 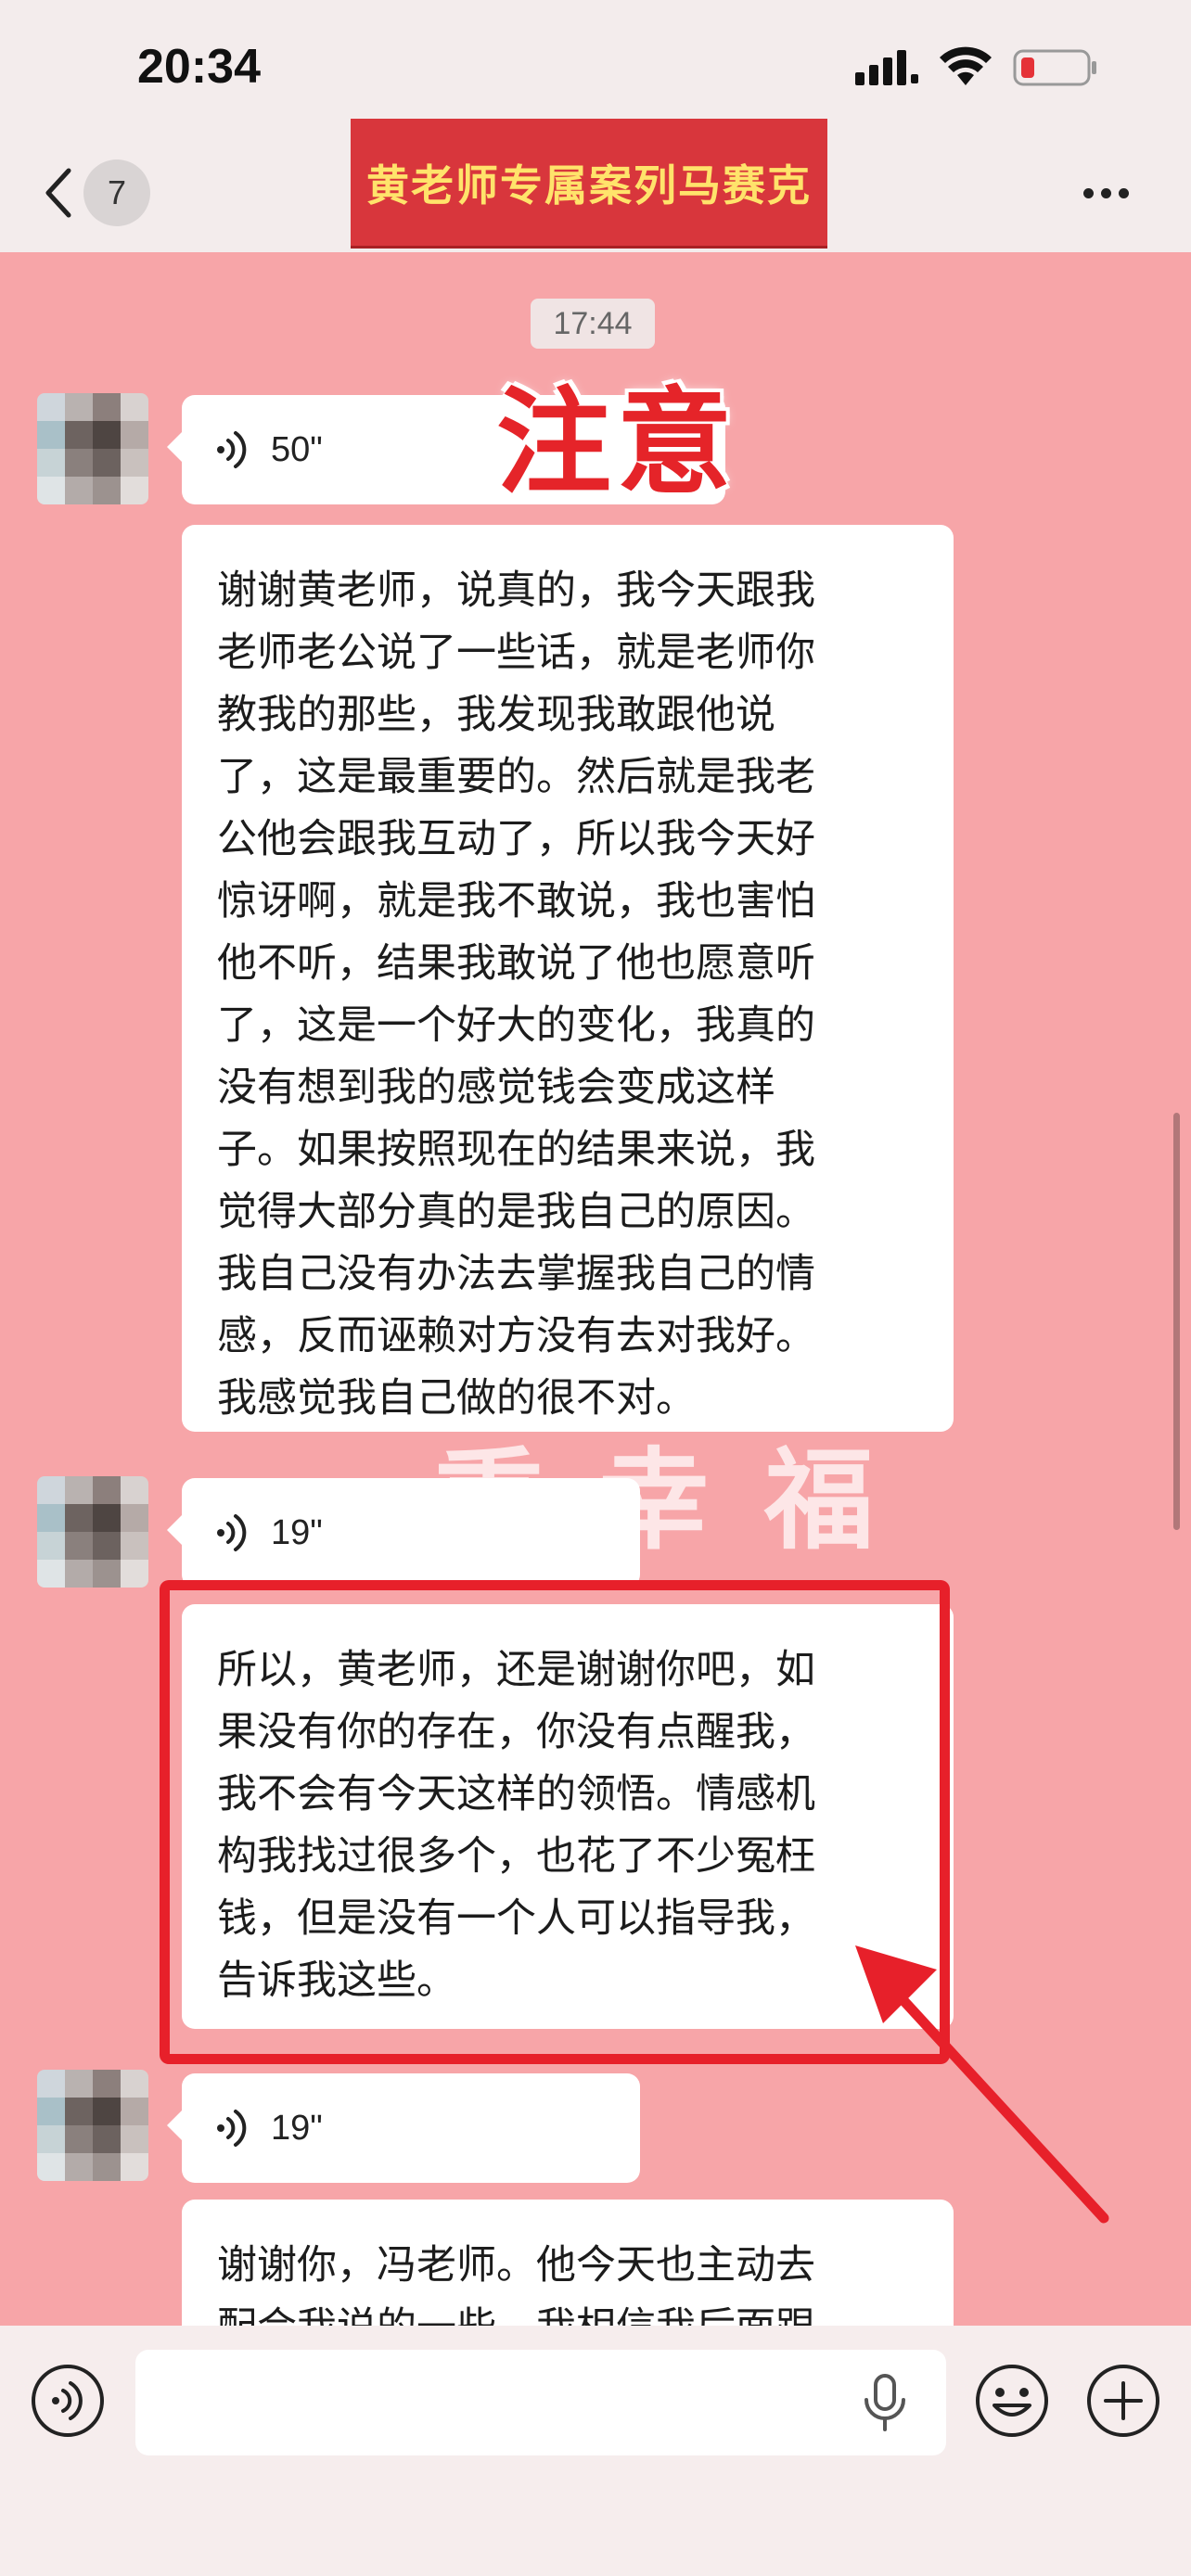 What do you see at coordinates (567, 2312) in the screenshot?
I see `message-line: 配合我说的一些，我相信我后面跟` at bounding box center [567, 2312].